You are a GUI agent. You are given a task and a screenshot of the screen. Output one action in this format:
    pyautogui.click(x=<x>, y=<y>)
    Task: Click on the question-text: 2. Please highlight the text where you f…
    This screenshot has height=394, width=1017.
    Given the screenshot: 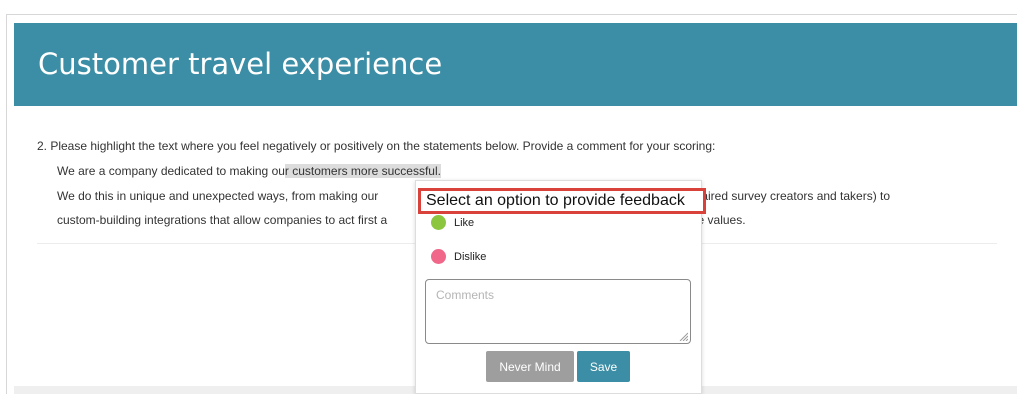 What is the action you would take?
    pyautogui.click(x=376, y=146)
    